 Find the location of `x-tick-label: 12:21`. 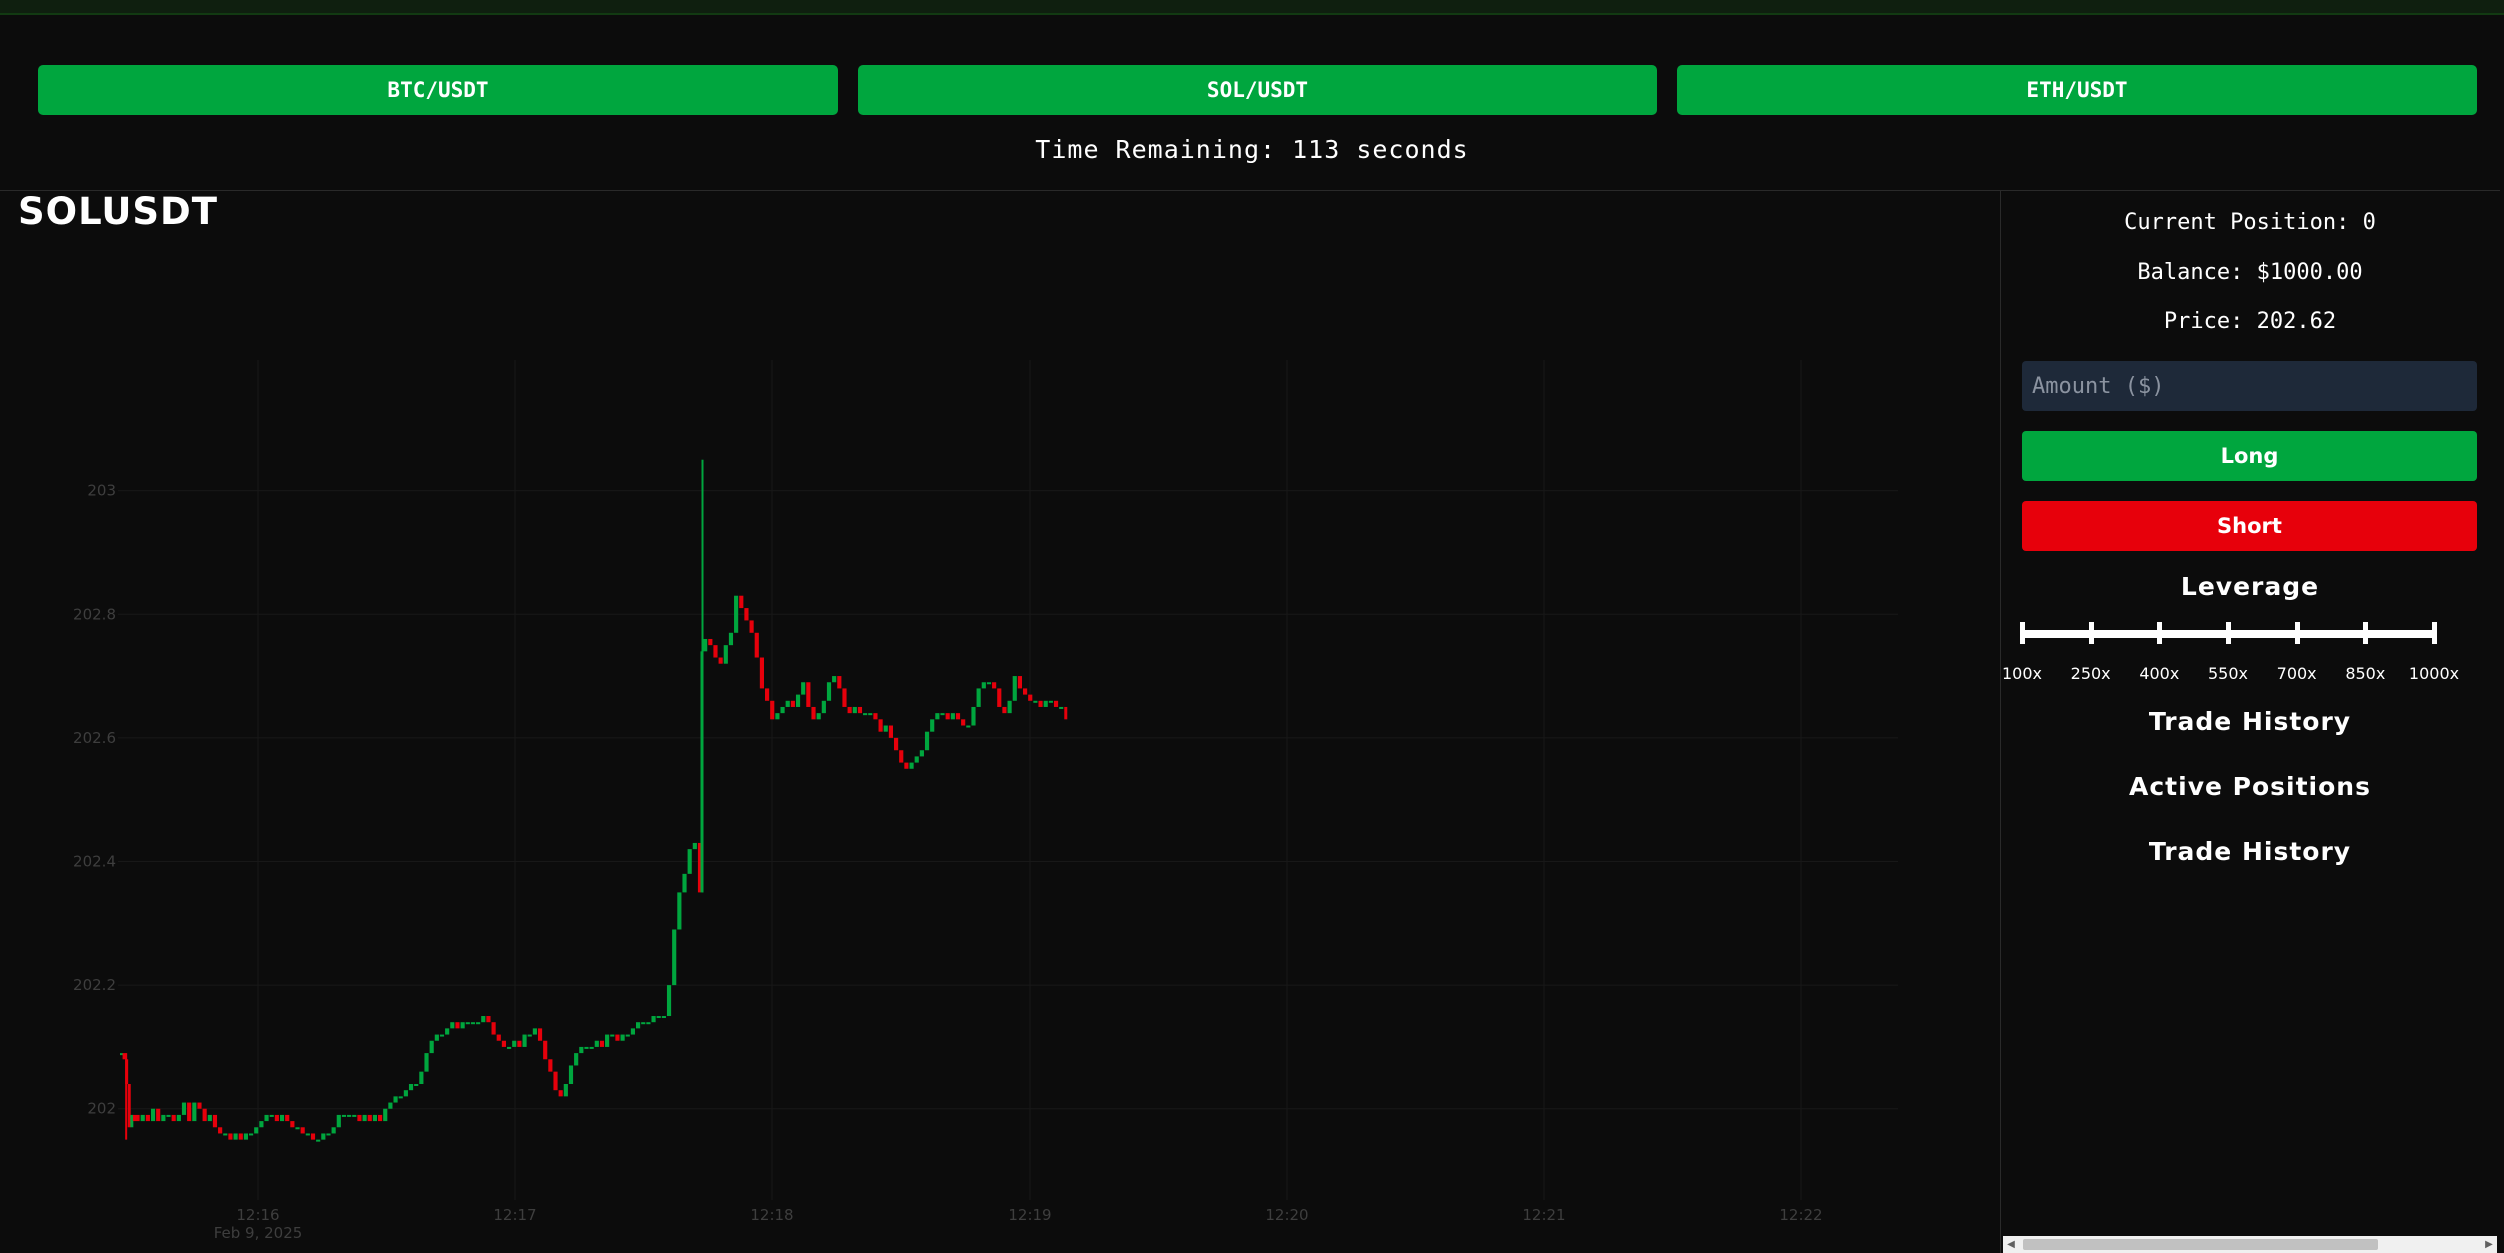

x-tick-label: 12:21 is located at coordinates (1543, 1215).